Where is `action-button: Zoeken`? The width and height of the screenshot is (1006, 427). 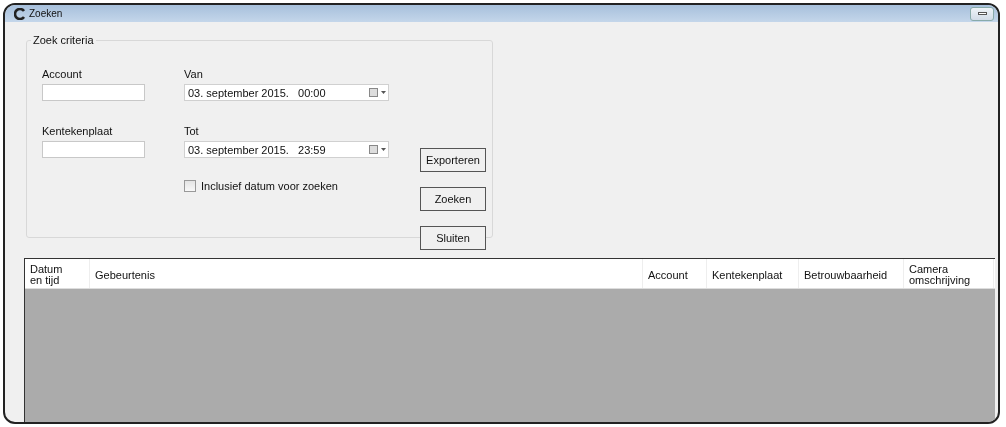
action-button: Zoeken is located at coordinates (453, 199).